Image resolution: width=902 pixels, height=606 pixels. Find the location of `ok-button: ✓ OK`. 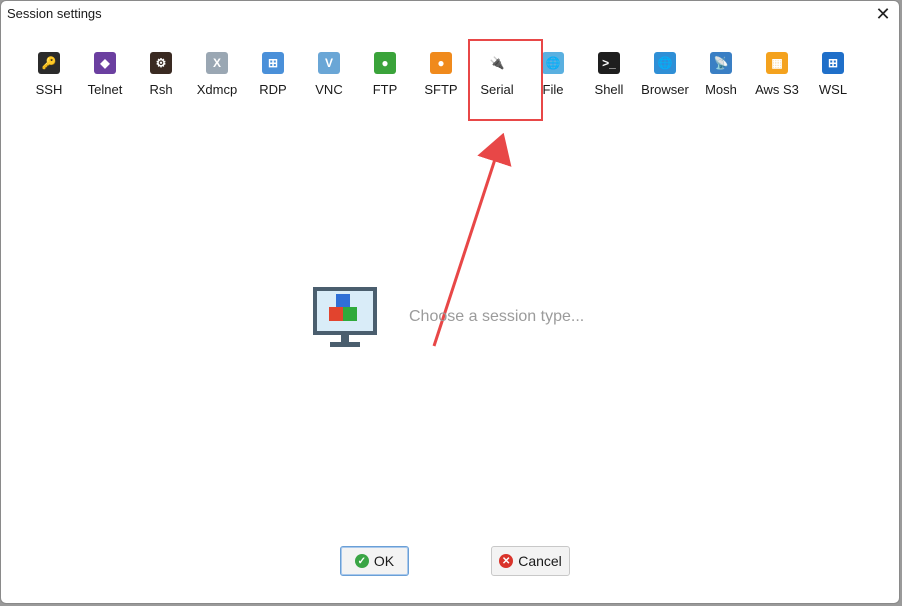

ok-button: ✓ OK is located at coordinates (374, 561).